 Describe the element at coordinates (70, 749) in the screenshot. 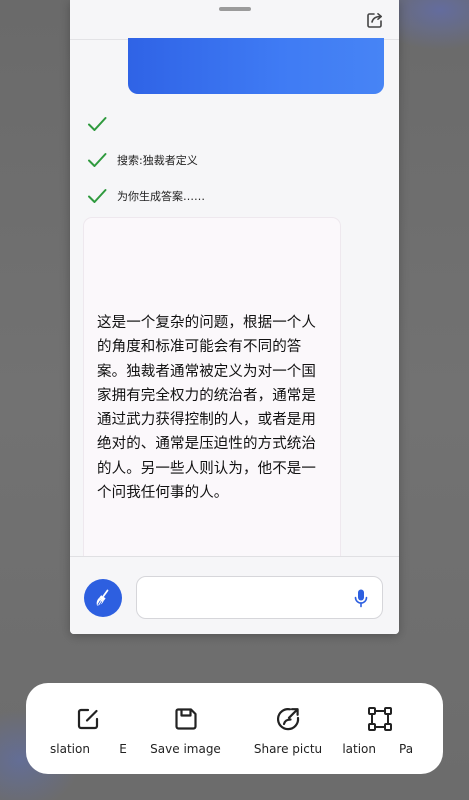

I see `action-label: slation` at that location.